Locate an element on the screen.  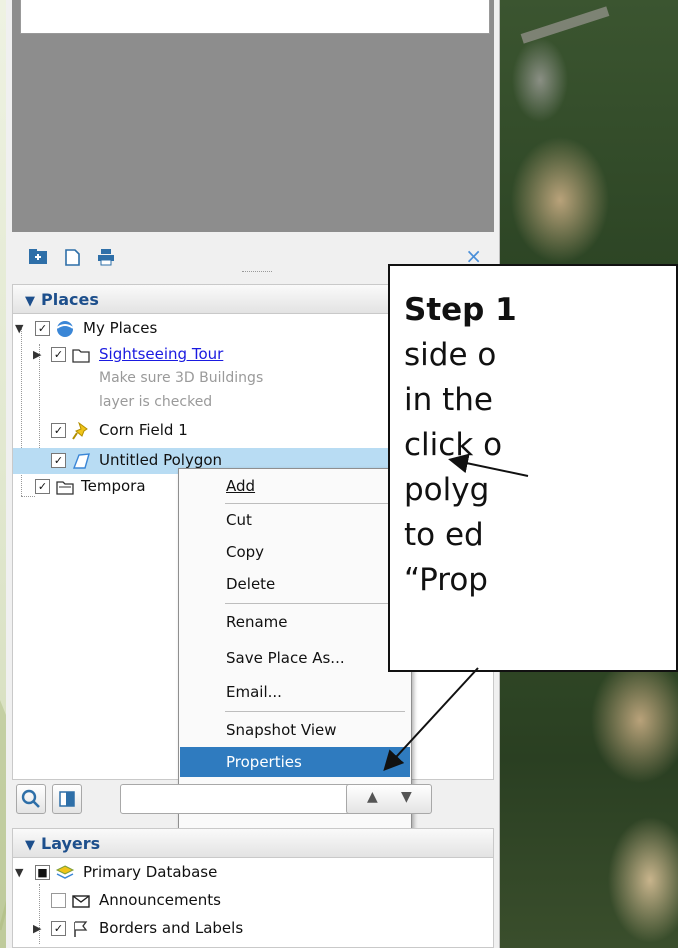
panel-toggle-icon is located at coordinates (67, 799).